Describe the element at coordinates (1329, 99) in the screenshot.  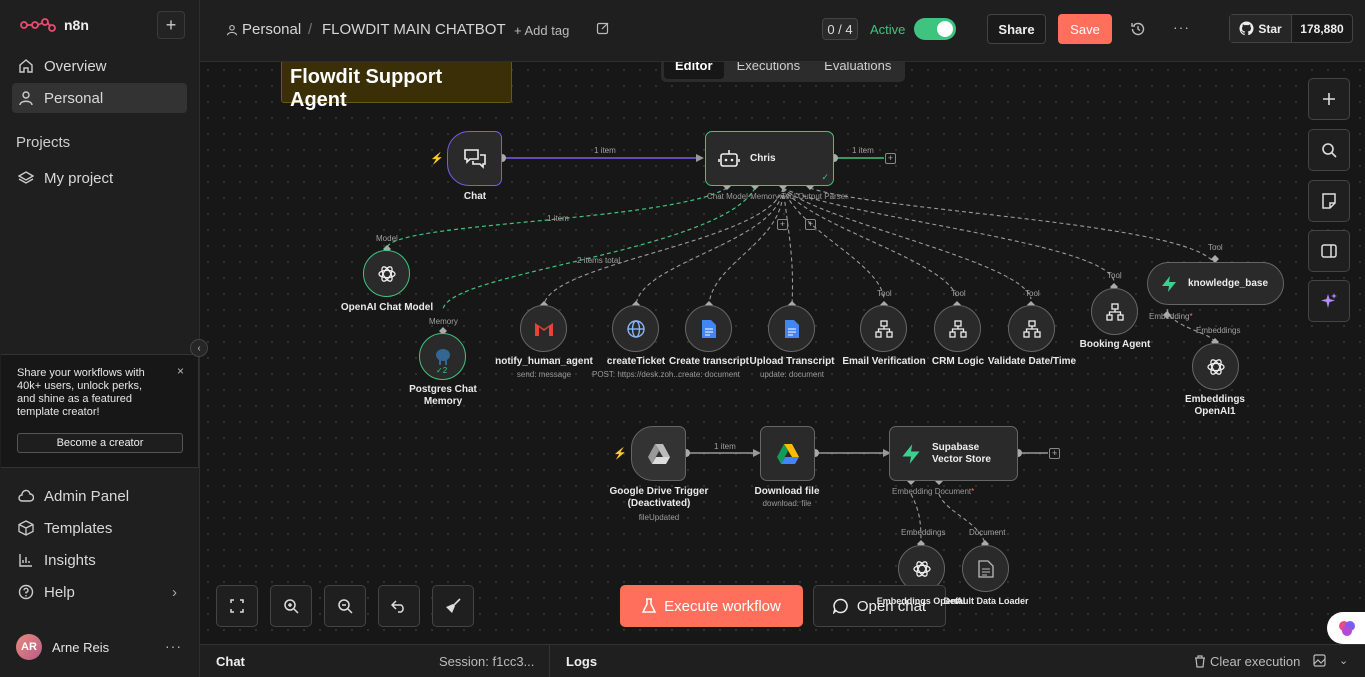
I see `add-node-button` at that location.